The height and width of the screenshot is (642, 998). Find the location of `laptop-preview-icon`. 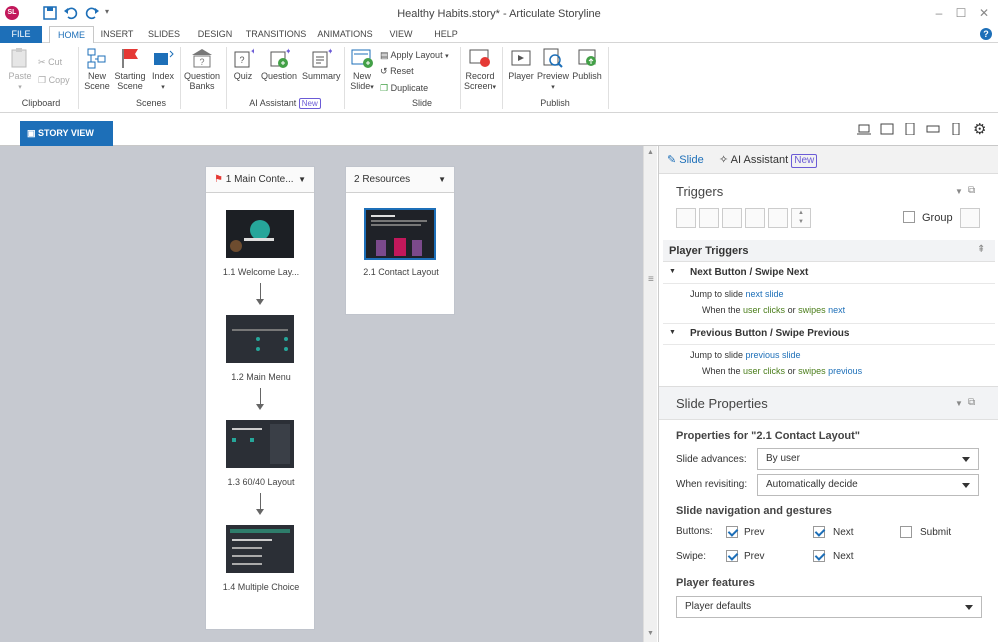

laptop-preview-icon is located at coordinates (864, 129).